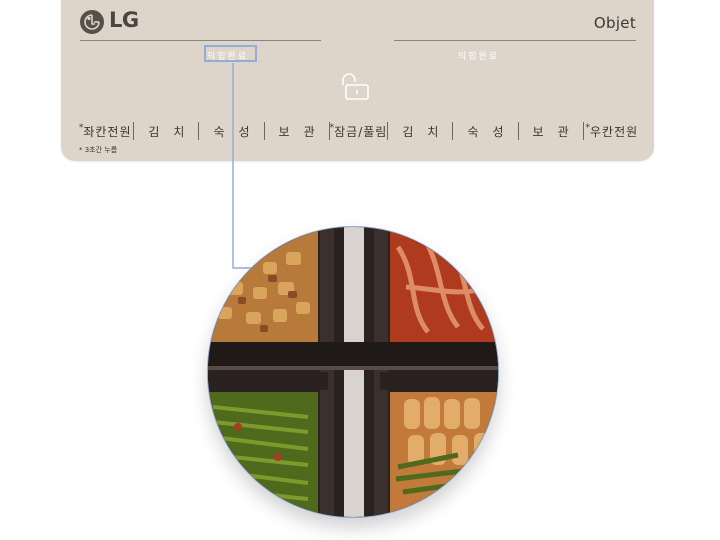 The height and width of the screenshot is (540, 720). Describe the element at coordinates (297, 131) in the screenshot. I see `left-store-button: 보관` at that location.